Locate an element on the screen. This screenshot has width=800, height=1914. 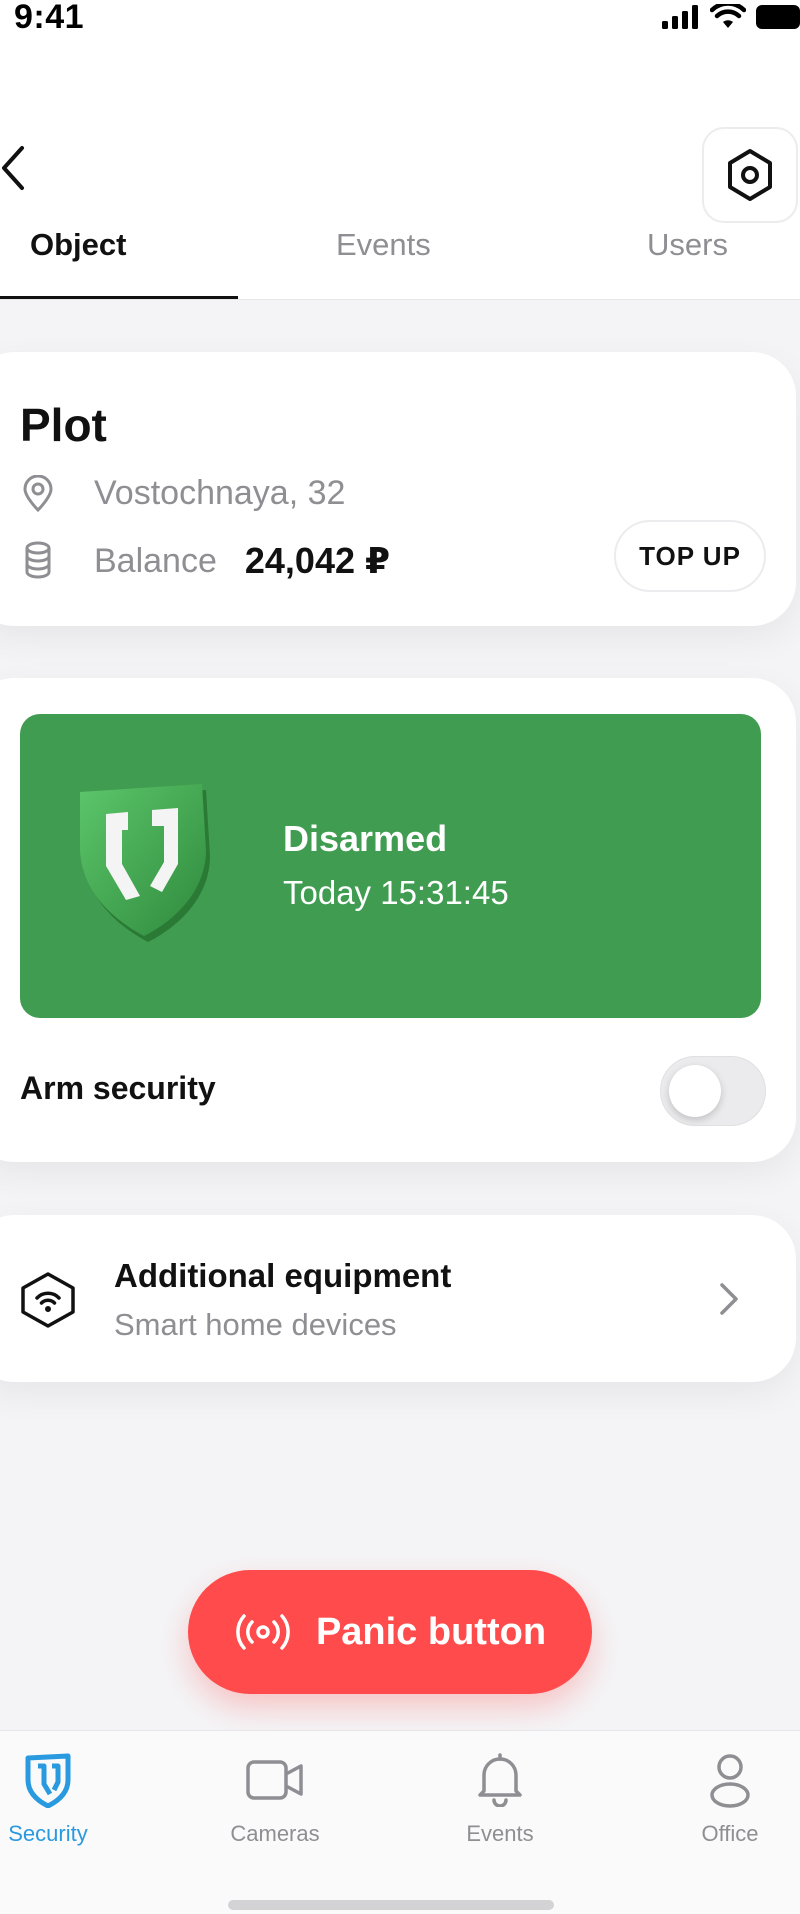
address-row: Vostochnaya, 32 is located at coordinates (182, 493).